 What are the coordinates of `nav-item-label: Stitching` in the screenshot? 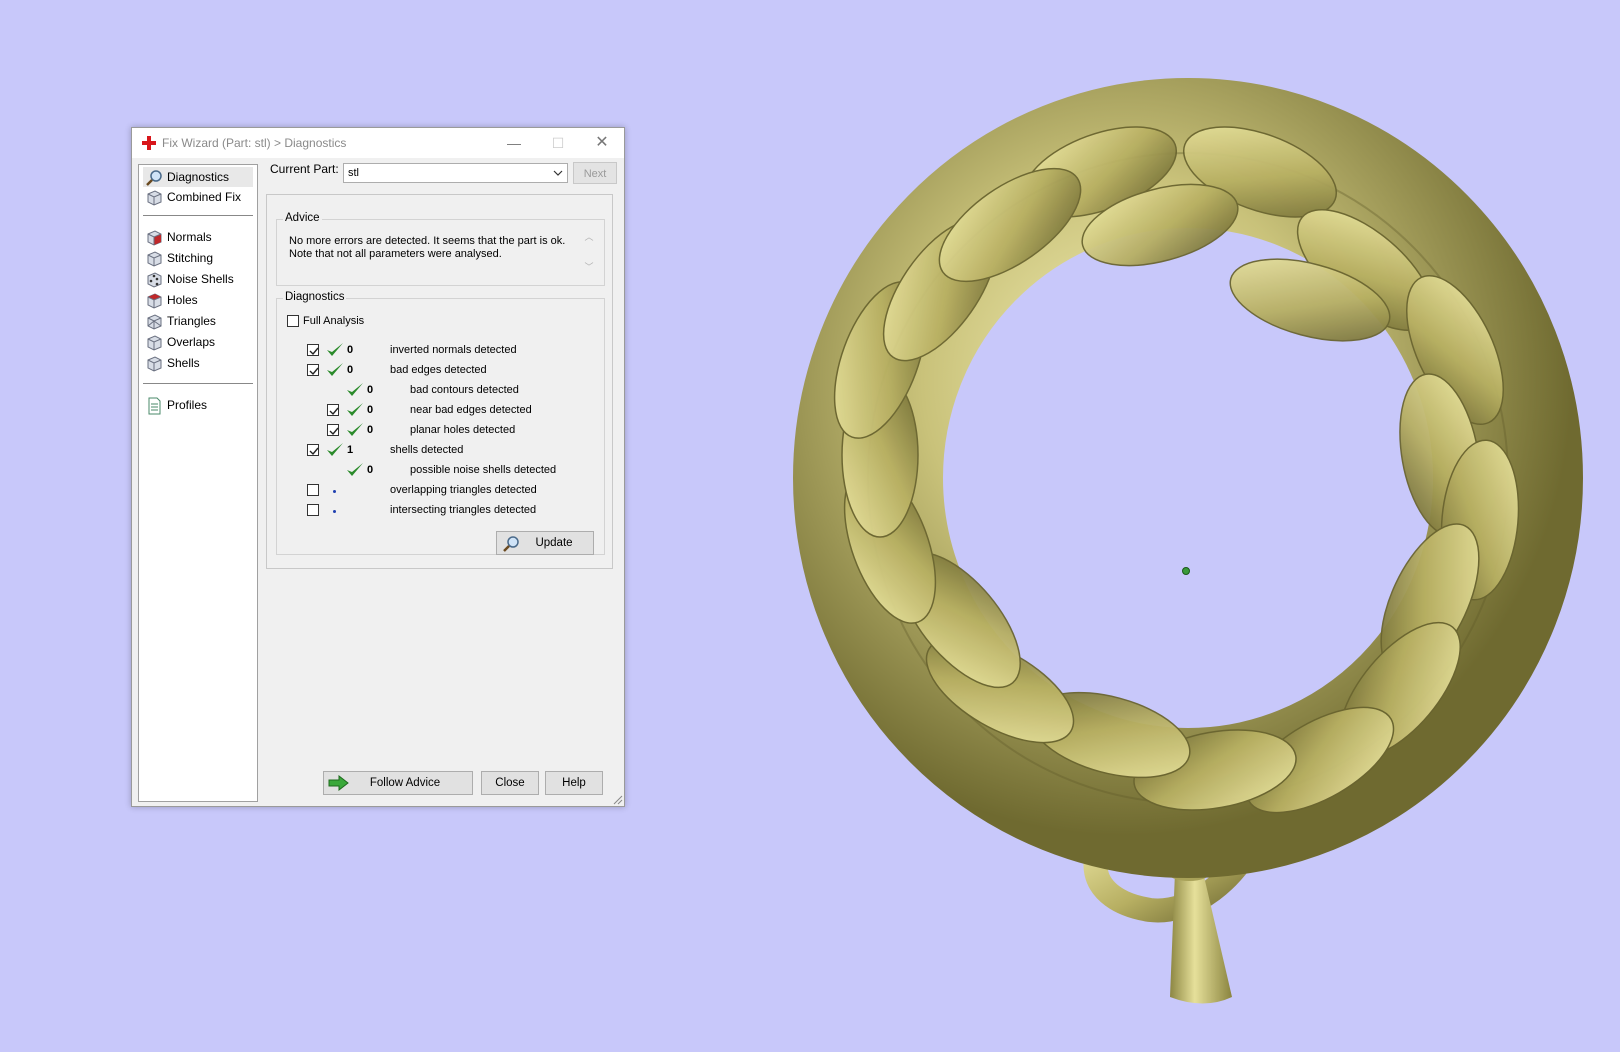 It's located at (190, 258).